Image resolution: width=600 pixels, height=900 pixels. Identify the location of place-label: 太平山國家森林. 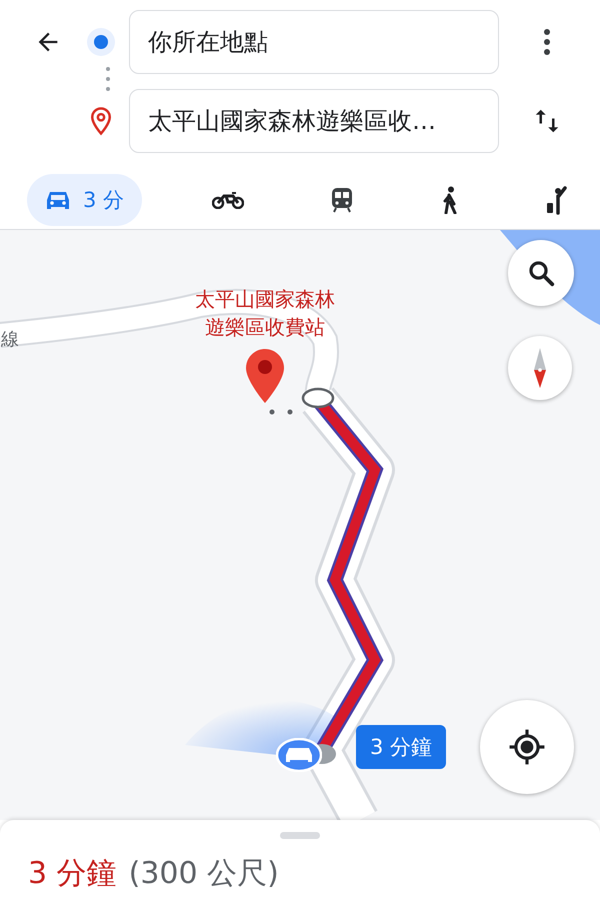
(265, 299).